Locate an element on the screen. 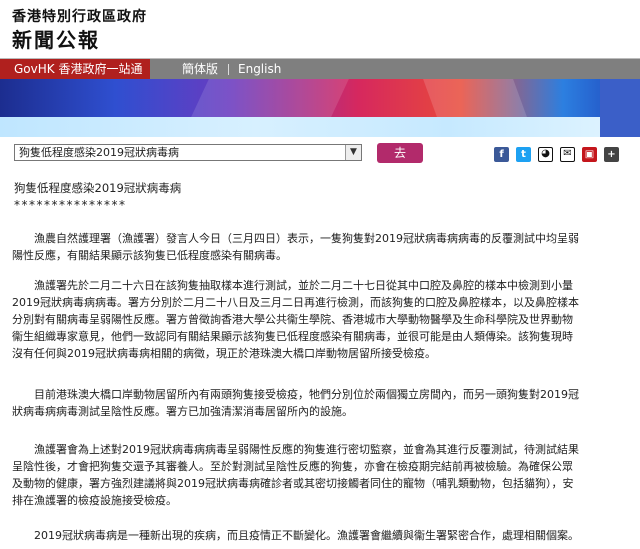 This screenshot has width=640, height=549. twitter-icon: t is located at coordinates (523, 154).